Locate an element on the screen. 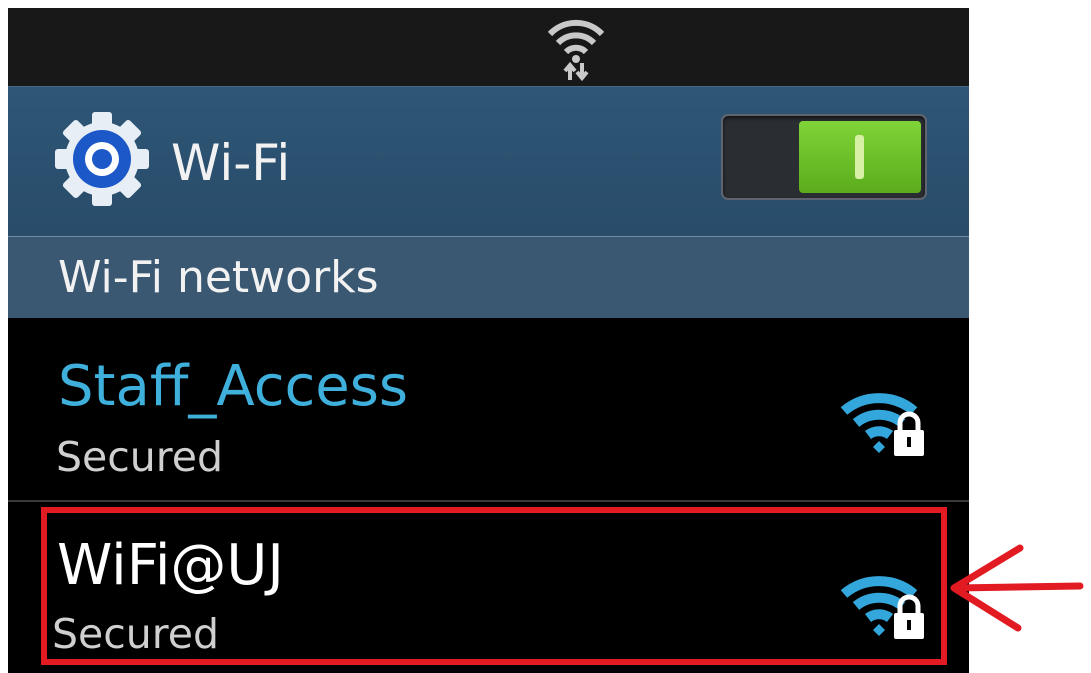 This screenshot has width=1091, height=673. gear-icon is located at coordinates (102, 159).